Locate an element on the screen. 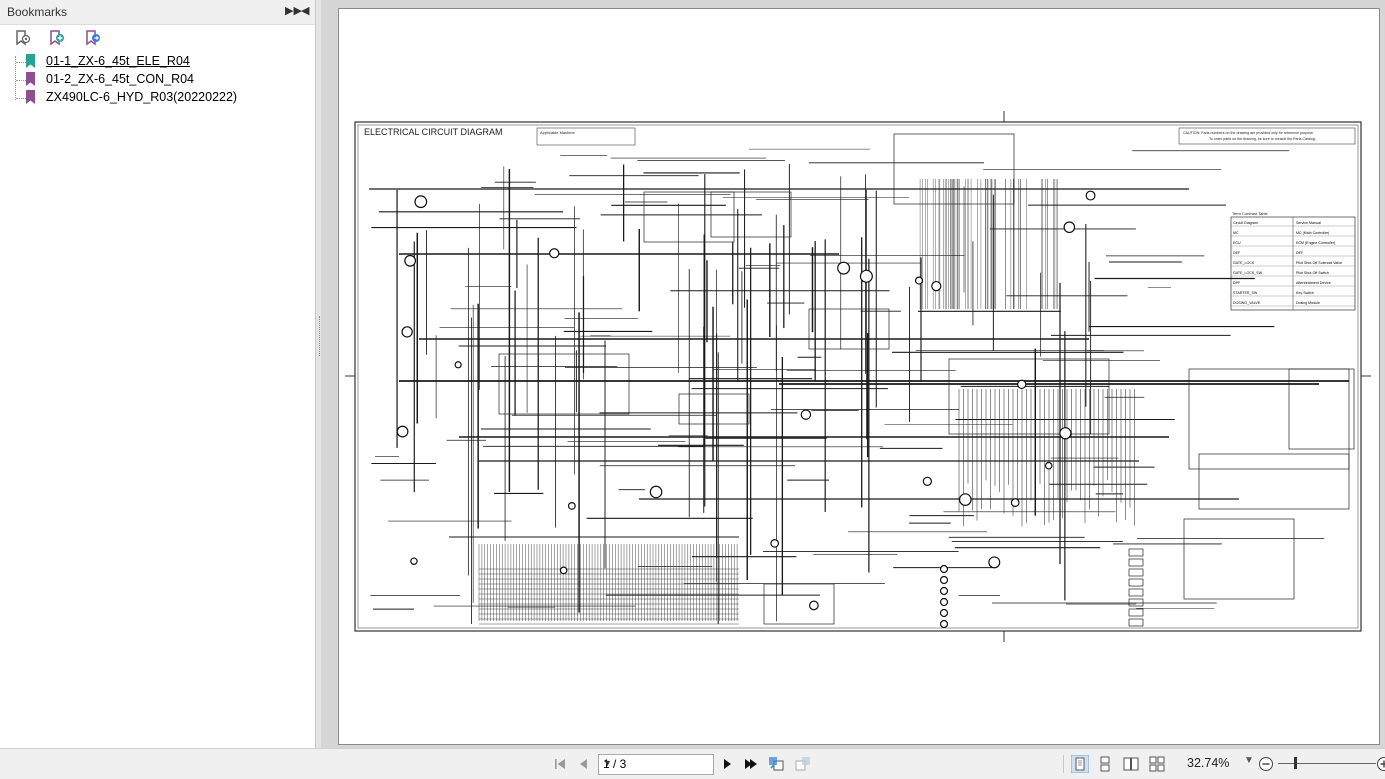  term-table-cell: Circuit Diagram is located at coordinates (1245, 223).